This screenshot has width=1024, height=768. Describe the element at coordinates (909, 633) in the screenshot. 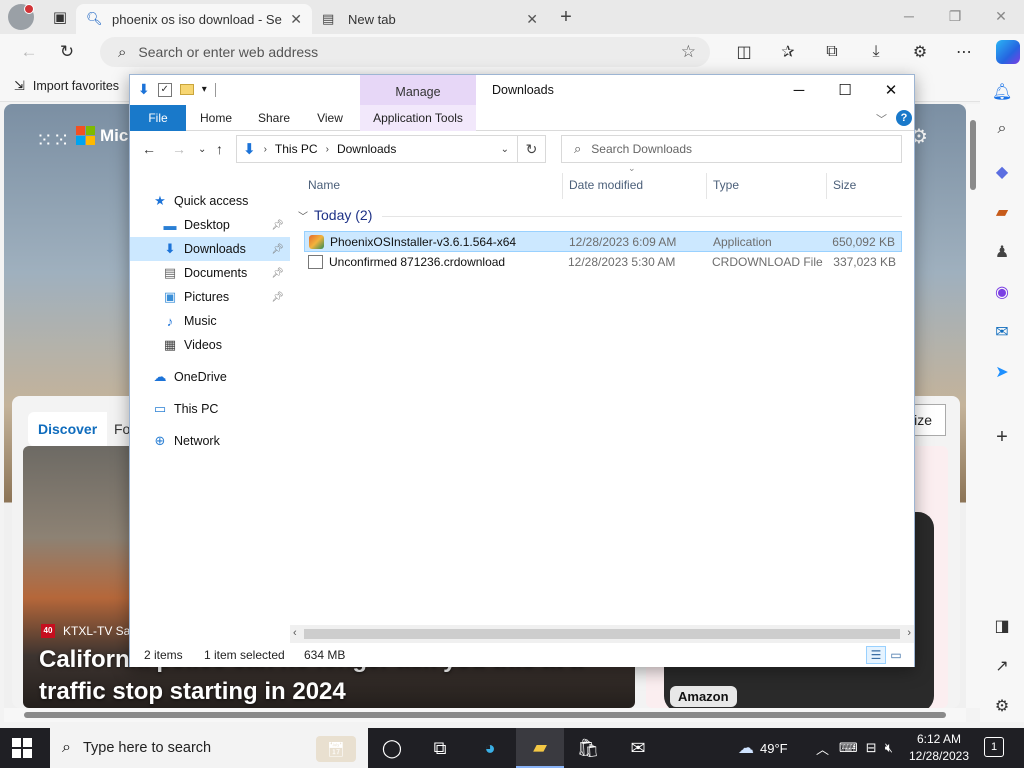

I see `scroll-right-icon: ›` at that location.